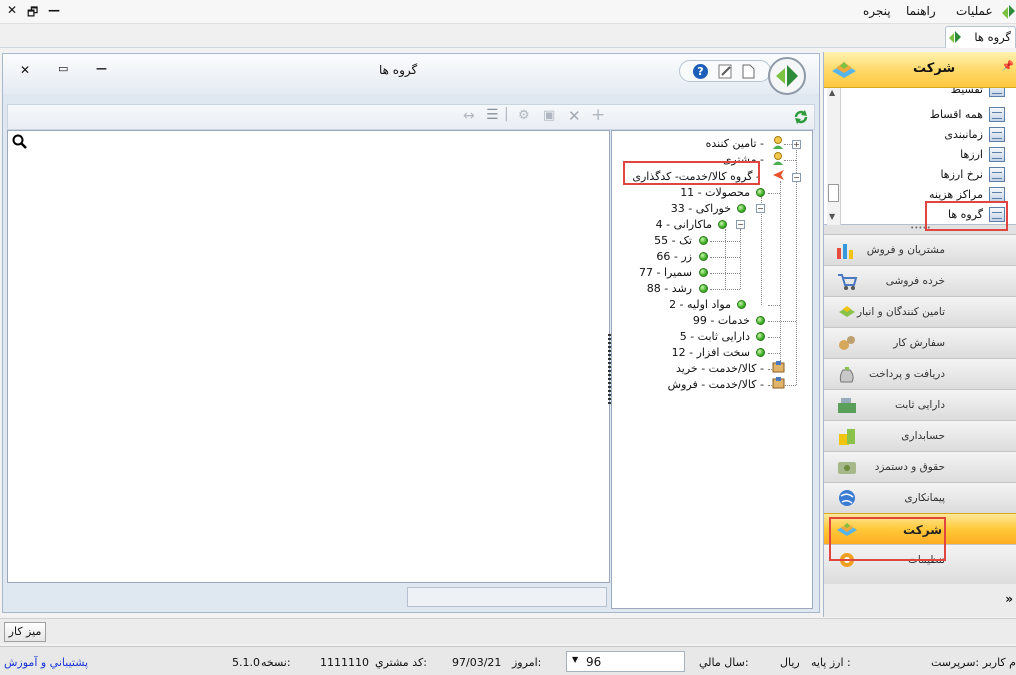 This screenshot has width=1016, height=675. What do you see at coordinates (796, 144) in the screenshot?
I see `expand-toggle: +` at bounding box center [796, 144].